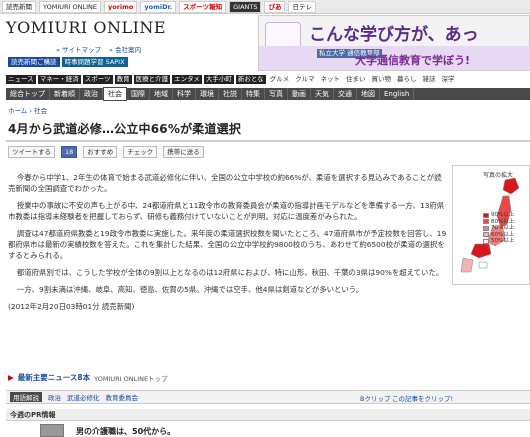 This screenshot has height=437, width=530. What do you see at coordinates (250, 79) in the screenshot?
I see `category-otona: 新おとな` at bounding box center [250, 79].